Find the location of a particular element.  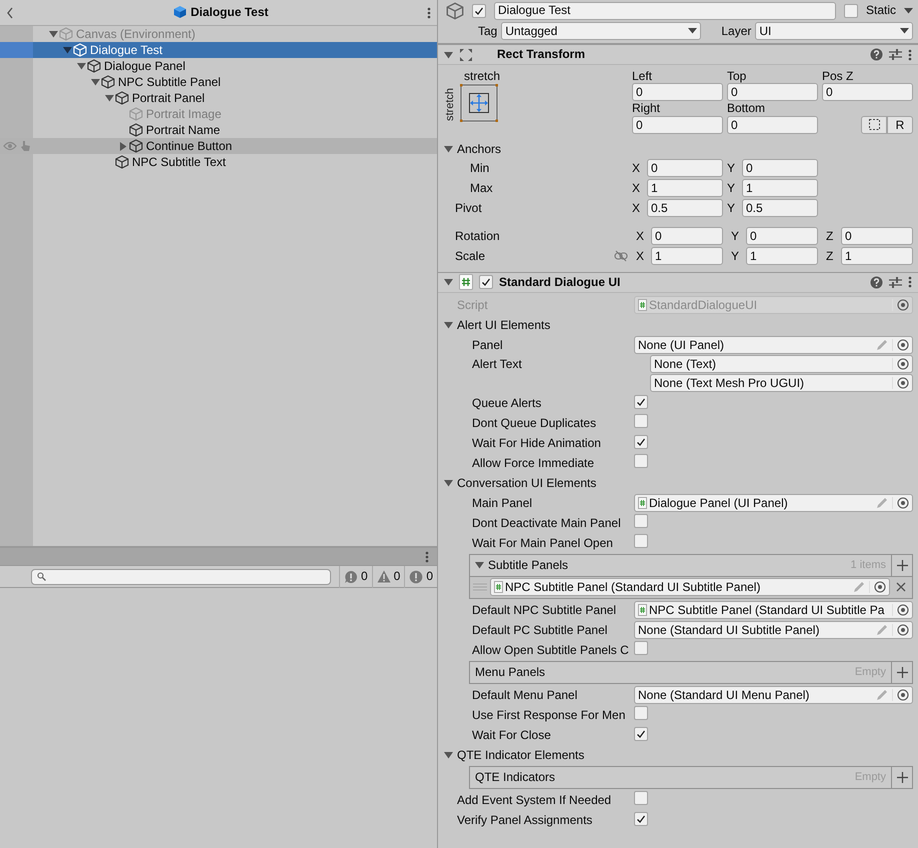

object-field: NPC Subtitle Panel (Standard UI Subtitle Pa is located at coordinates (773, 609).